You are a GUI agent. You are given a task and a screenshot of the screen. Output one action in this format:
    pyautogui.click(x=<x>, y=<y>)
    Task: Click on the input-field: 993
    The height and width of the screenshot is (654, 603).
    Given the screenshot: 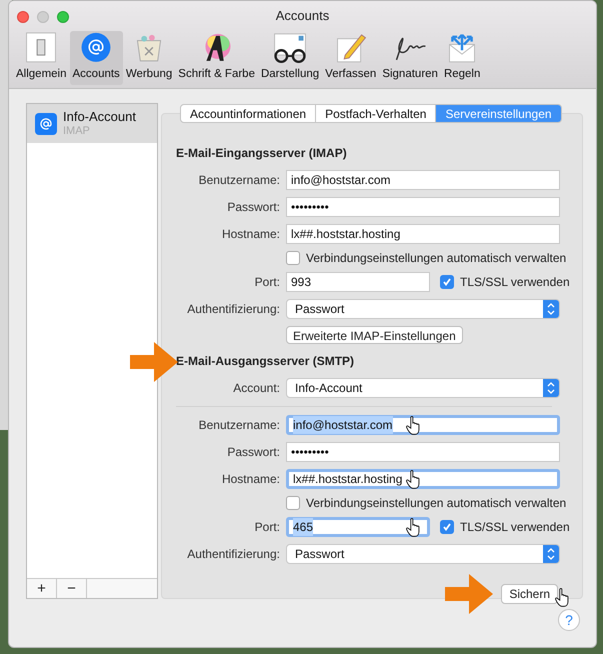 What is the action you would take?
    pyautogui.click(x=358, y=282)
    